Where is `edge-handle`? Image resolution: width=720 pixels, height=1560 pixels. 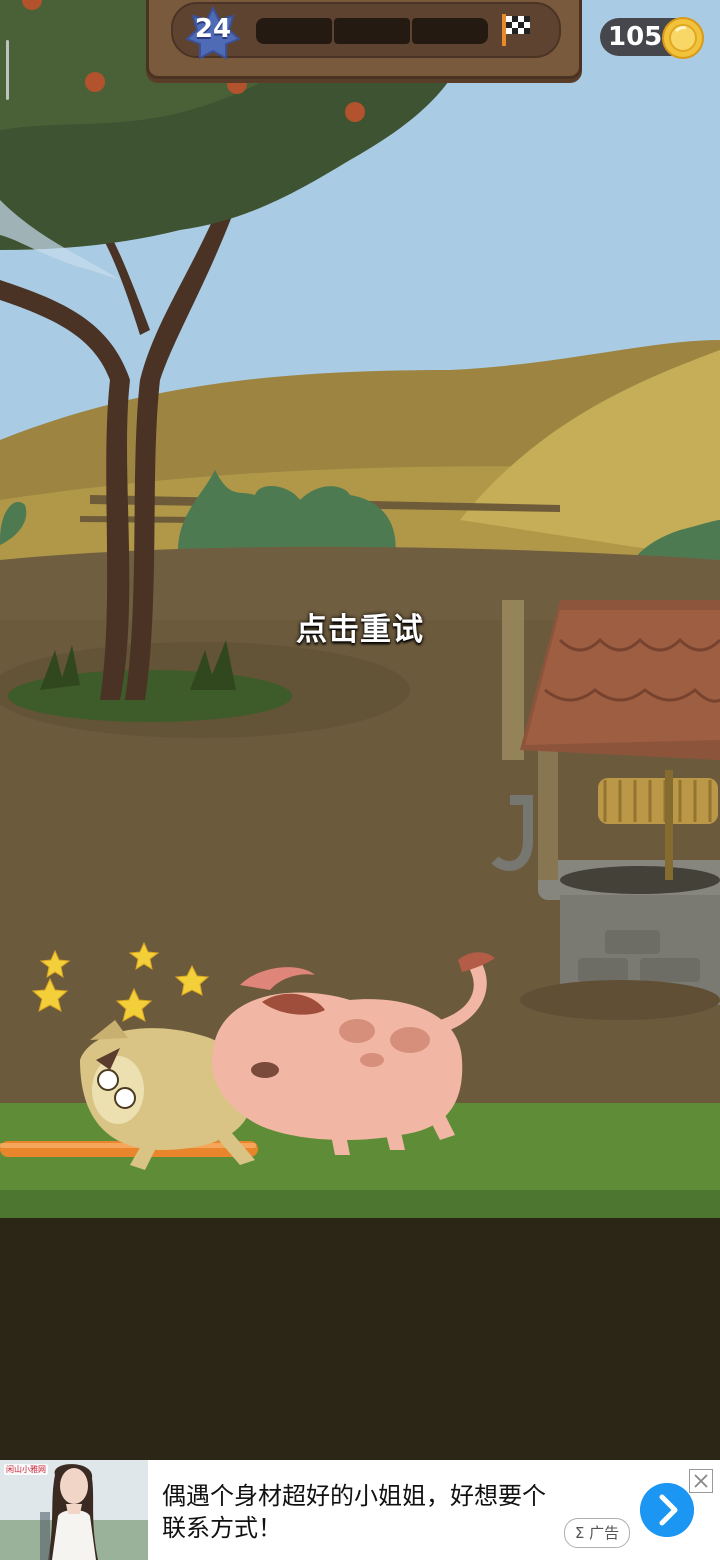
edge-handle is located at coordinates (7, 70).